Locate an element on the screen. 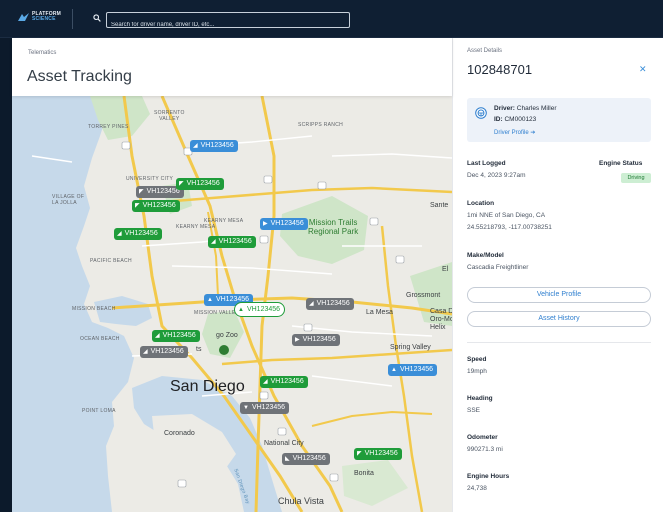  odometer-label: Odometer is located at coordinates (482, 437).